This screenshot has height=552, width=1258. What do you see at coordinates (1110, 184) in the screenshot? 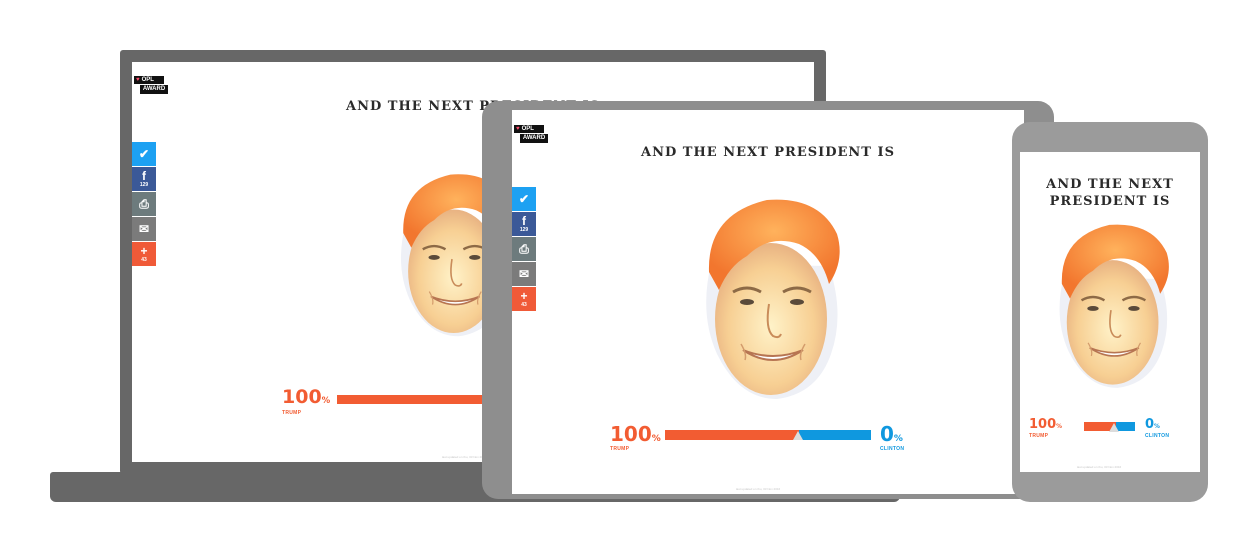
I see `page-title-line1: AND THE NEXT` at bounding box center [1110, 184].